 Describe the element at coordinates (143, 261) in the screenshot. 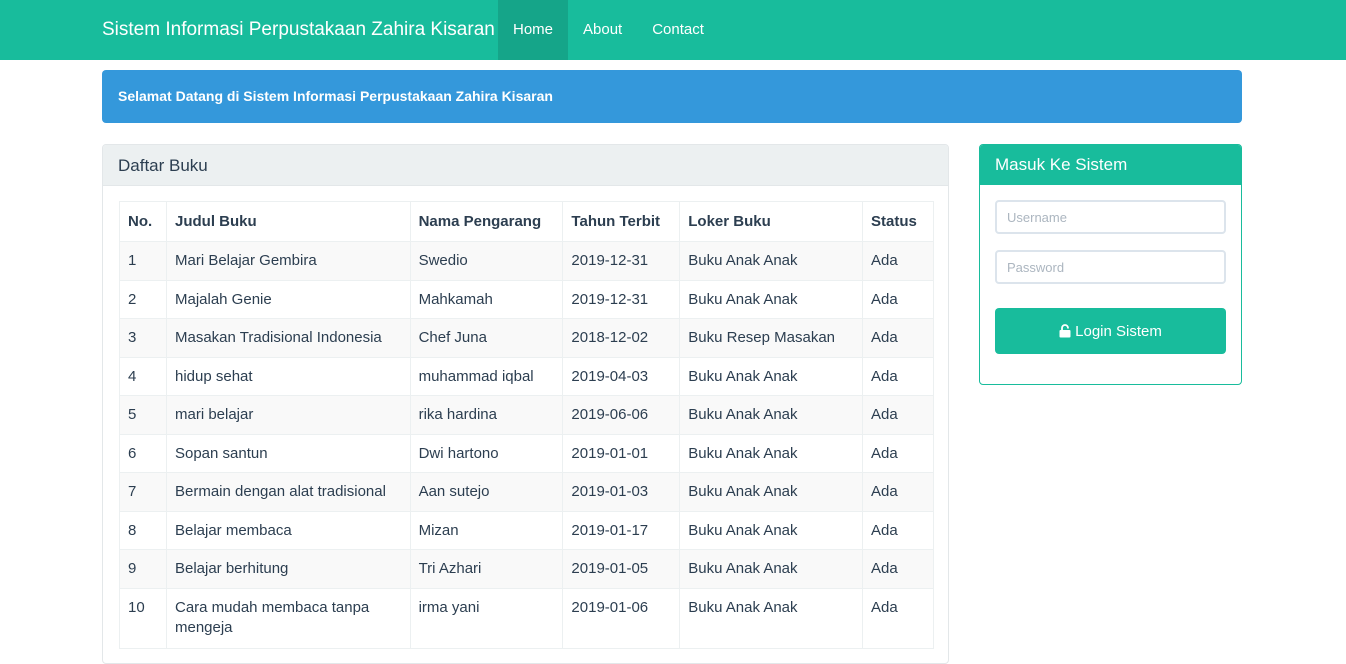

I see `table-cell: 1` at that location.